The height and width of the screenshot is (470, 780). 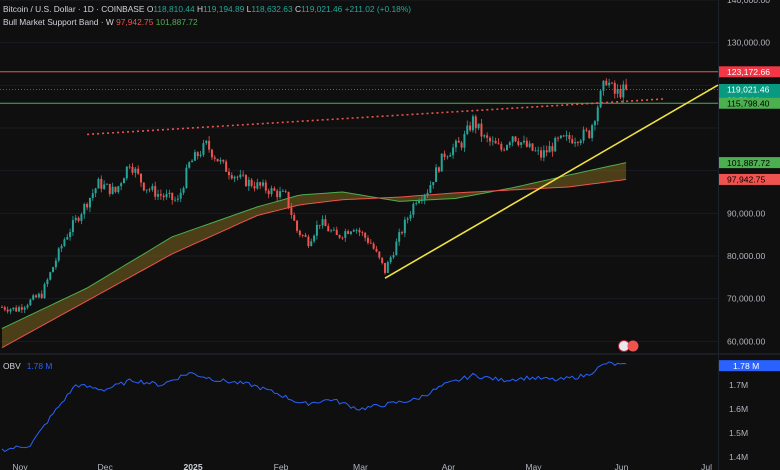 What do you see at coordinates (362, 466) in the screenshot?
I see `time-axis: Nov Dec 2025 Feb Mar Apr May Jun Jul` at bounding box center [362, 466].